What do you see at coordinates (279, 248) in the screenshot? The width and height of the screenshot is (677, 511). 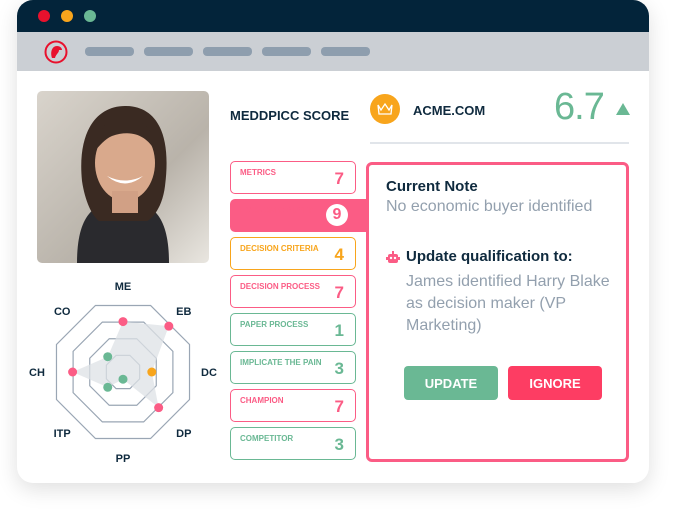 I see `score-label: DECISION CRITERIA` at bounding box center [279, 248].